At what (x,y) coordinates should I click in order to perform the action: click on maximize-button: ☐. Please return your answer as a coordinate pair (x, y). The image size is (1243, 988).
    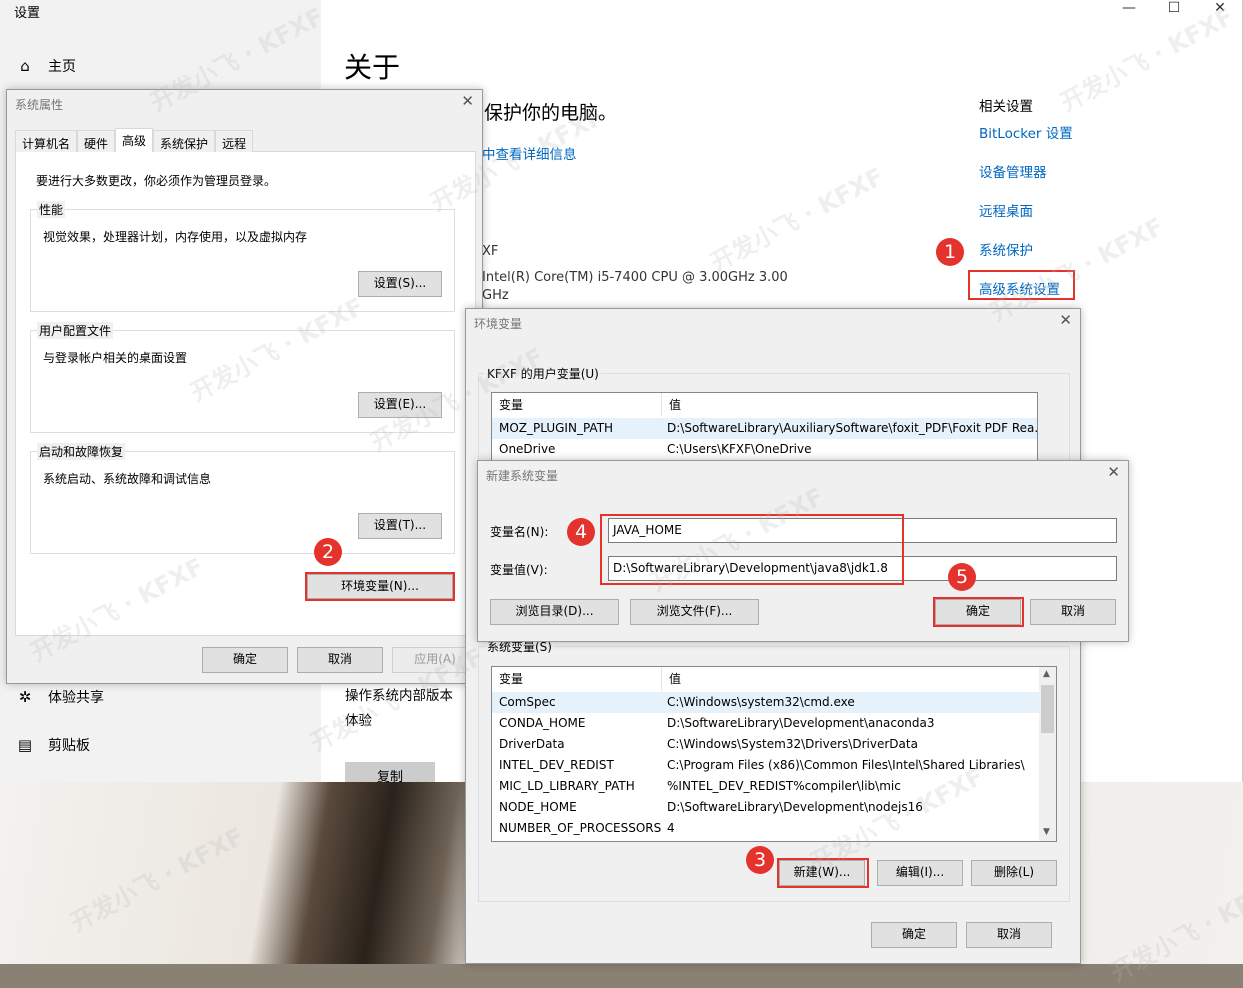
    Looking at the image, I should click on (1174, 10).